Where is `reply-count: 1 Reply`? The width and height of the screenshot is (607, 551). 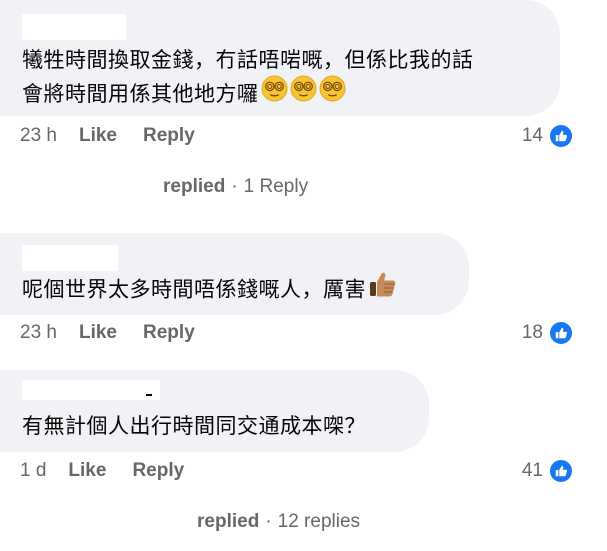
reply-count: 1 Reply is located at coordinates (276, 186).